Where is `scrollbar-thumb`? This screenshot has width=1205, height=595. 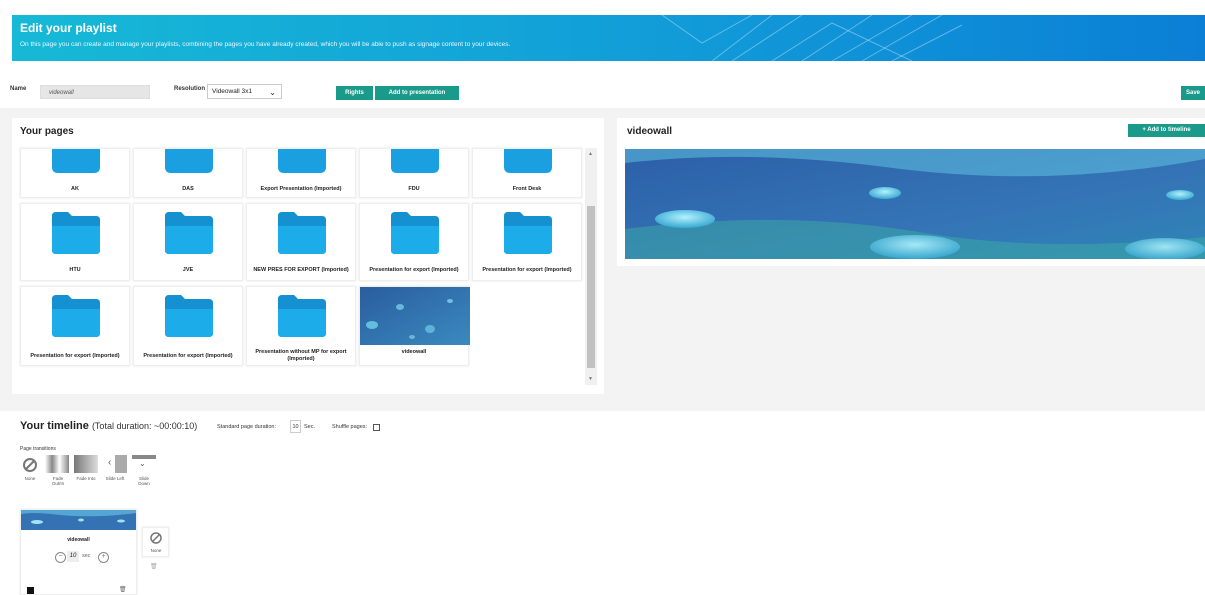
scrollbar-thumb is located at coordinates (591, 287).